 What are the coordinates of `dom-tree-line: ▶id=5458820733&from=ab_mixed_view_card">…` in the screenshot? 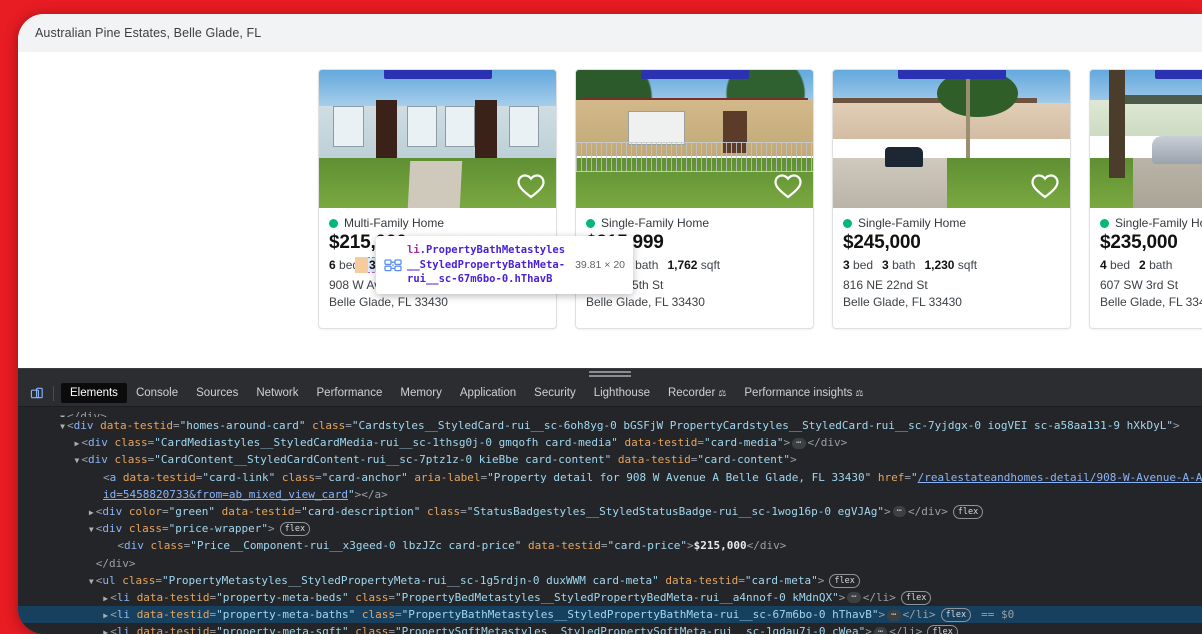 It's located at (610, 494).